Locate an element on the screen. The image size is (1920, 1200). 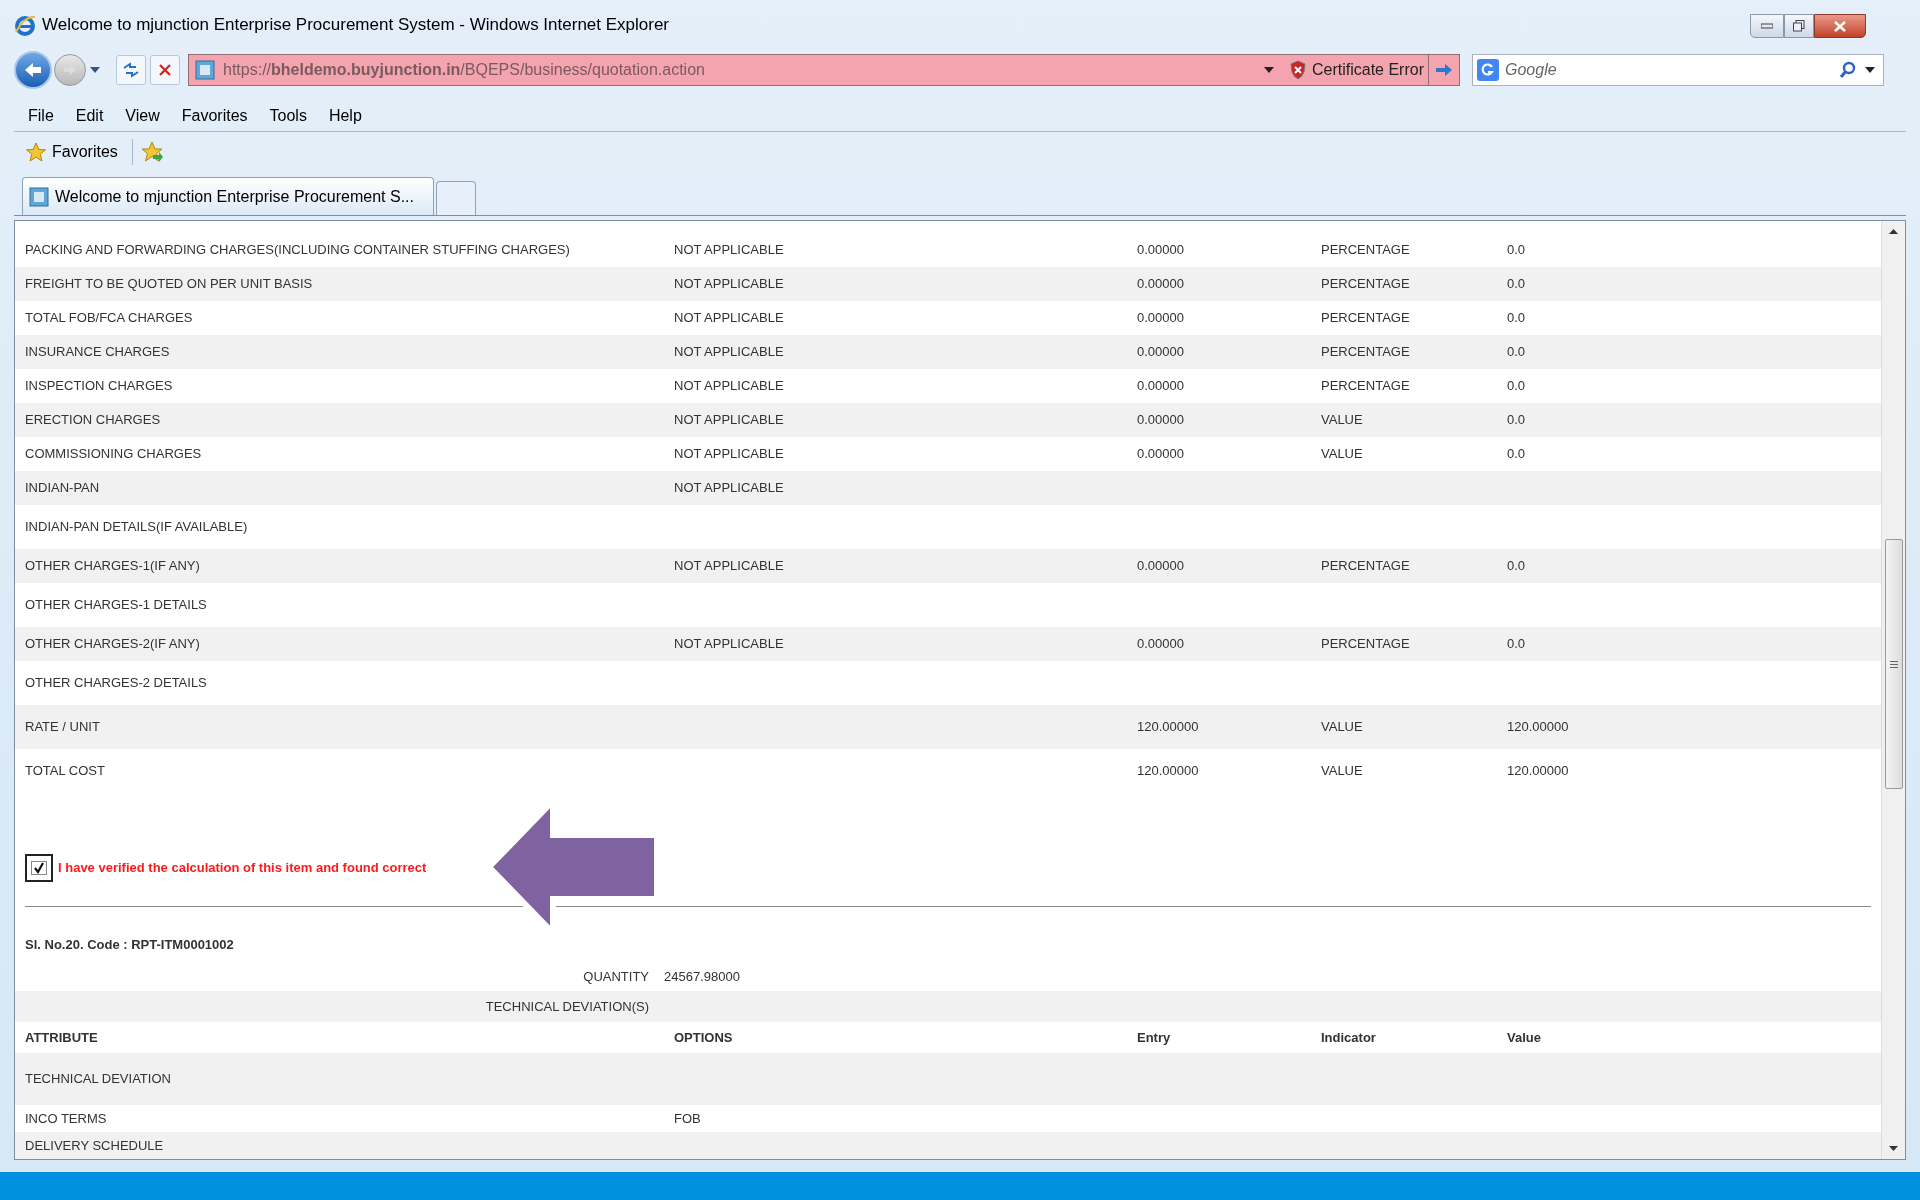
checkmark-icon is located at coordinates (39, 868).